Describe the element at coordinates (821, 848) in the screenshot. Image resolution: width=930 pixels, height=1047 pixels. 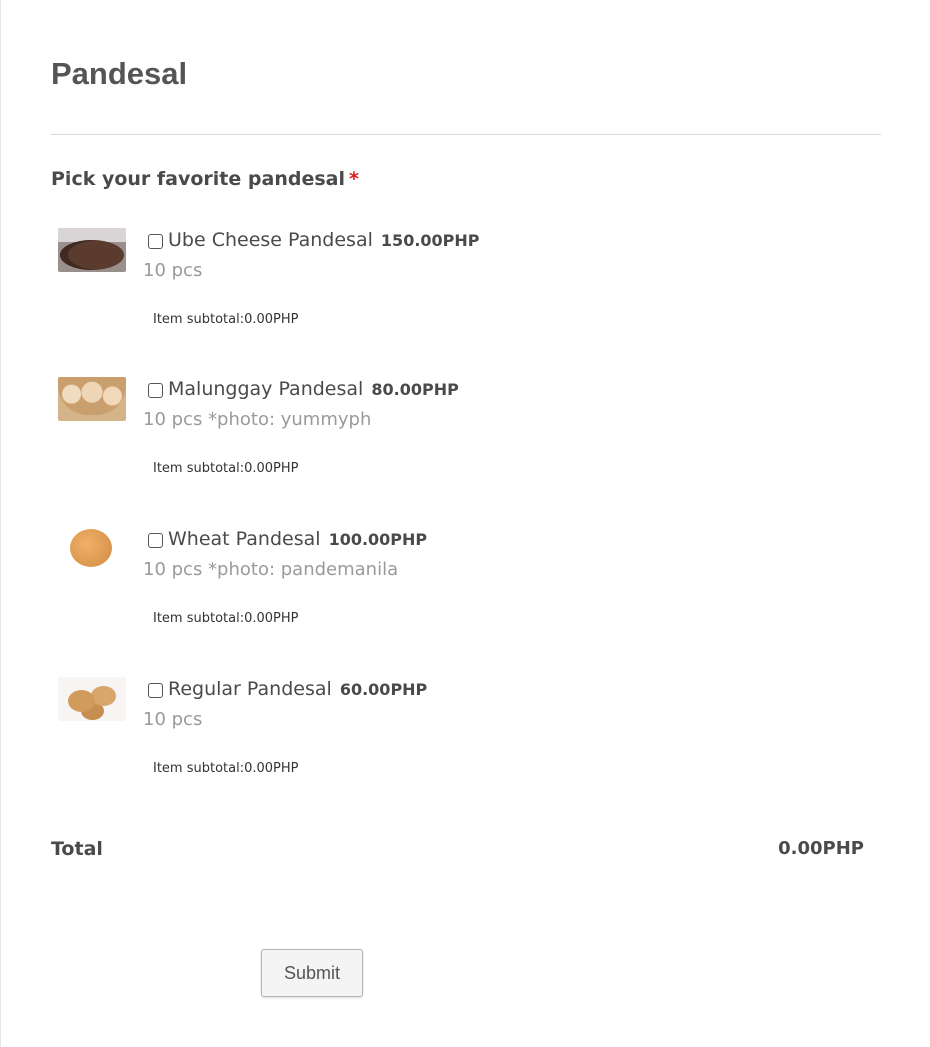
I see `total-value: 0.00PHP` at that location.